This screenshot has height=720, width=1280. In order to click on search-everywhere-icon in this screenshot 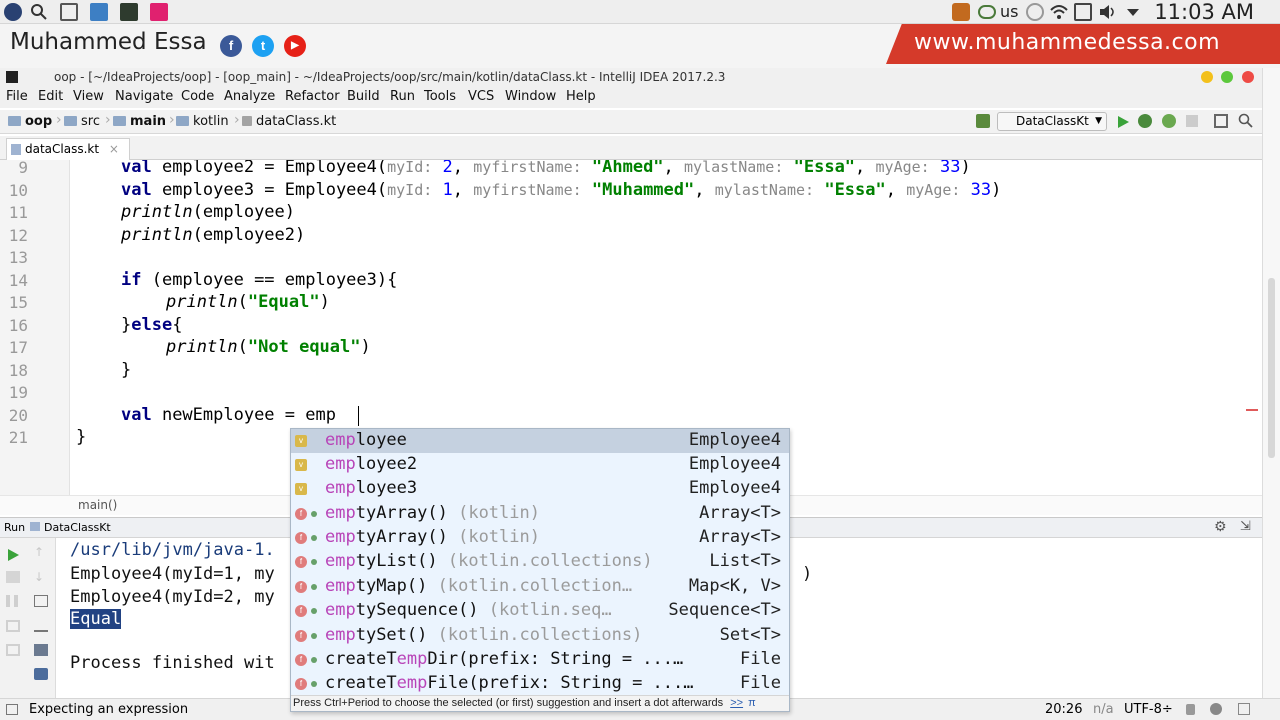, I will do `click(1246, 123)`.